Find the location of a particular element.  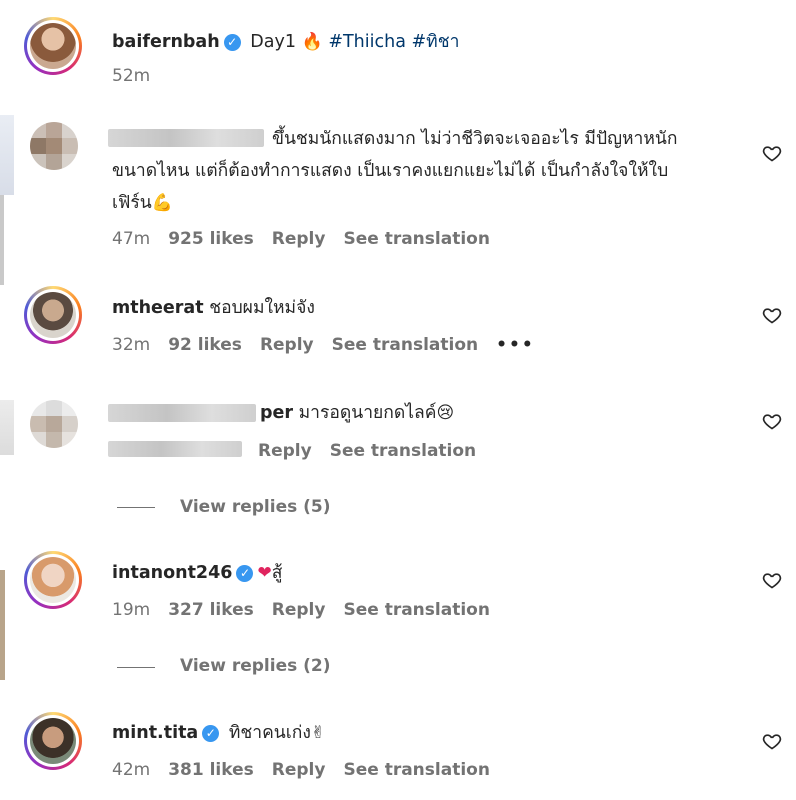

post-timestamp: 52m is located at coordinates (131, 76).